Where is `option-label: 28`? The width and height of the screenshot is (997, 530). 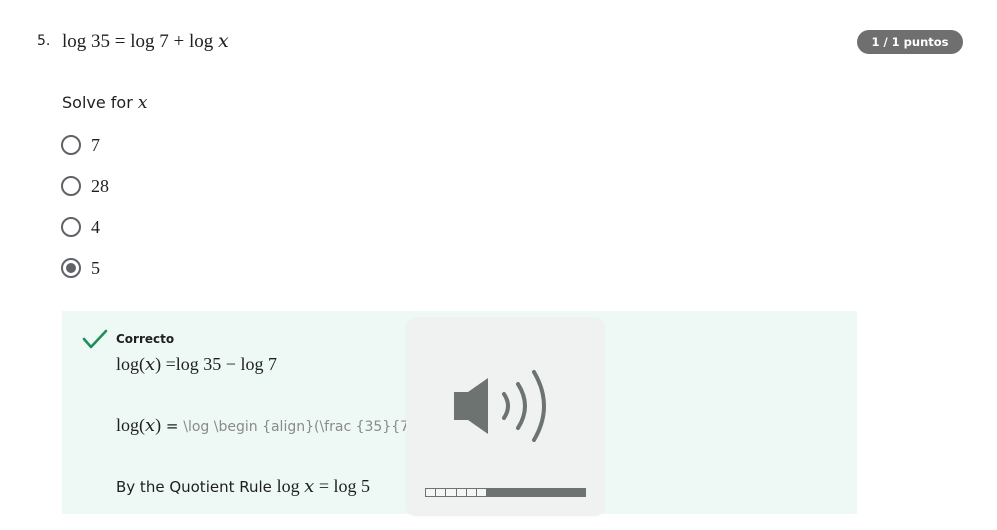 option-label: 28 is located at coordinates (100, 185).